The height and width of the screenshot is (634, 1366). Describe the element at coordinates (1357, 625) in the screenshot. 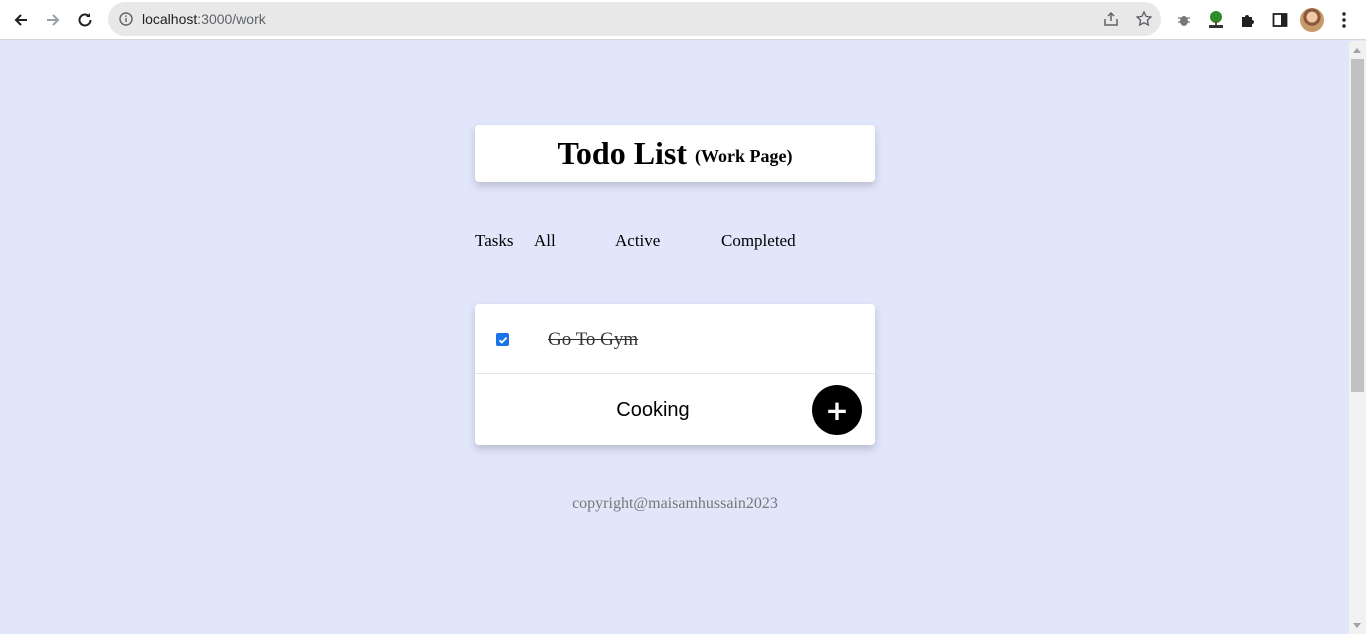

I see `scroll-down-arrow` at that location.